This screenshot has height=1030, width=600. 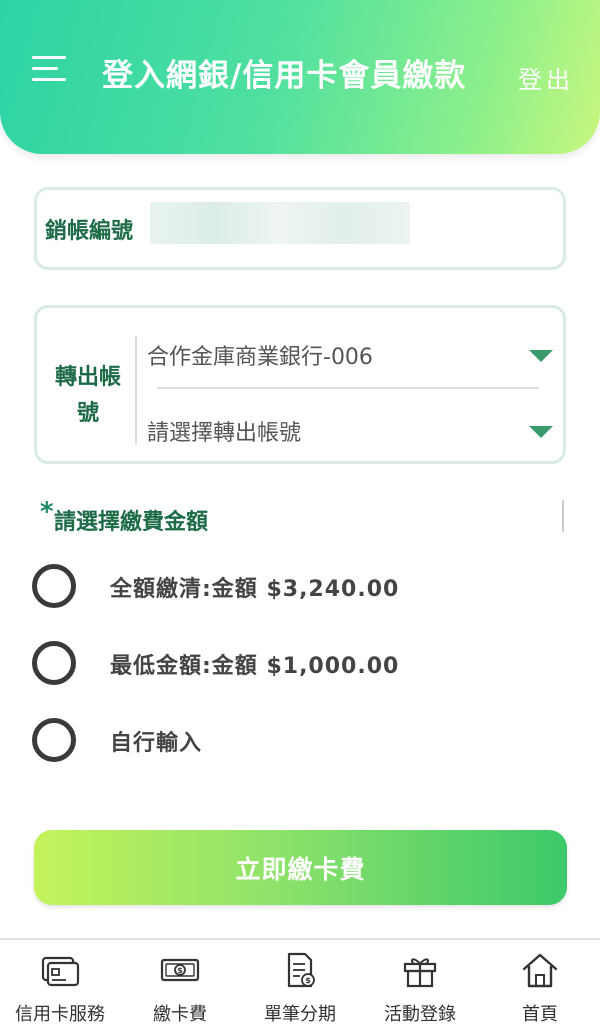 I want to click on nav-item-event-registration: 活動登錄, so click(x=420, y=985).